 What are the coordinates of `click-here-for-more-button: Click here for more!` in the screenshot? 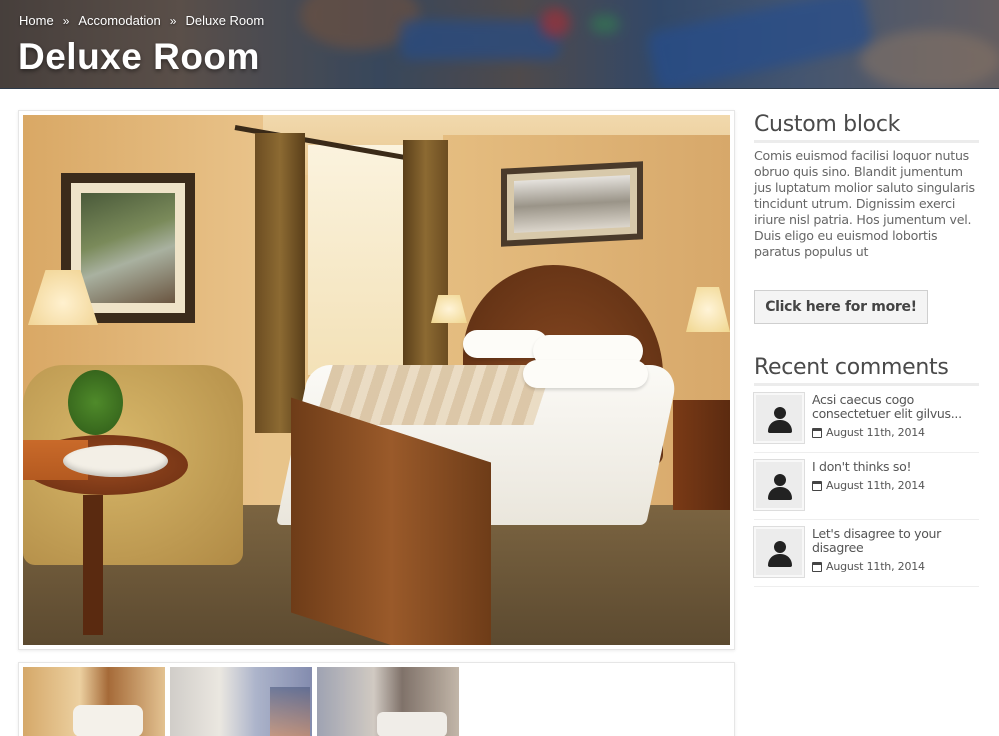 It's located at (841, 307).